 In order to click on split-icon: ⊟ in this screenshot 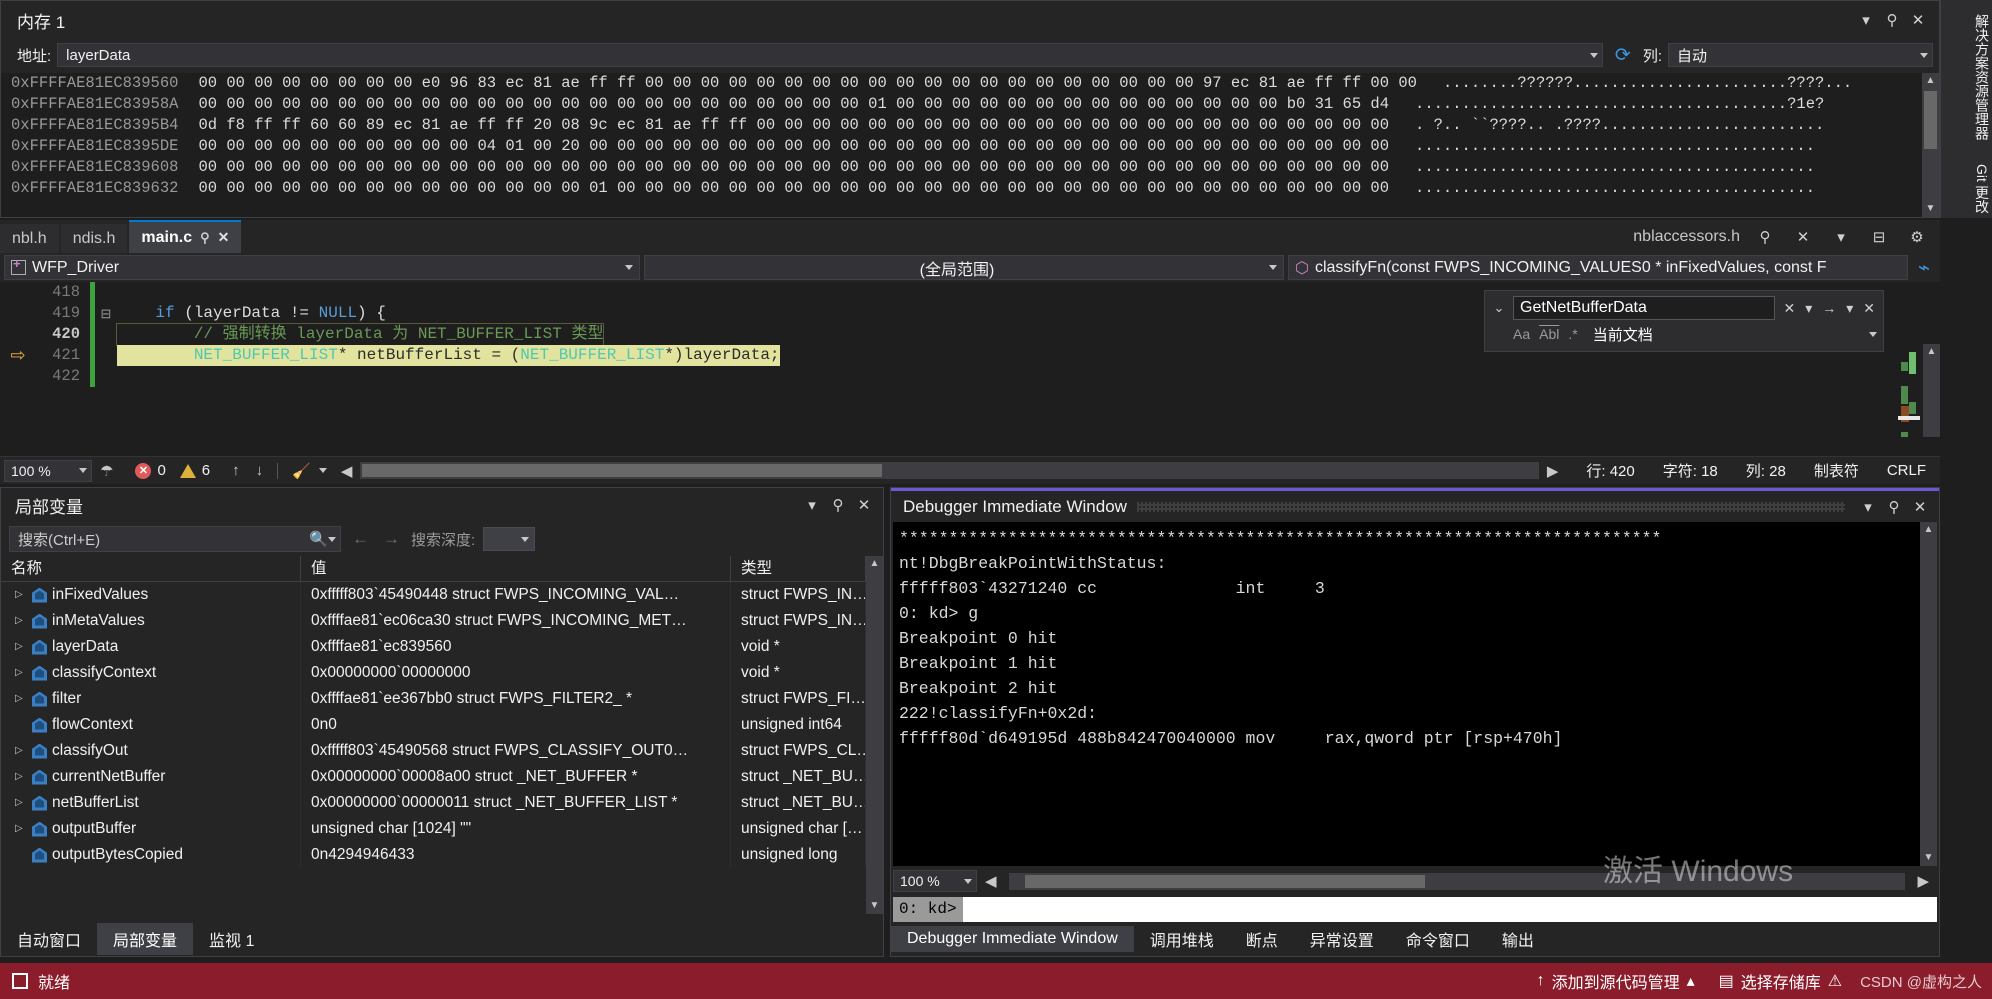, I will do `click(1879, 237)`.